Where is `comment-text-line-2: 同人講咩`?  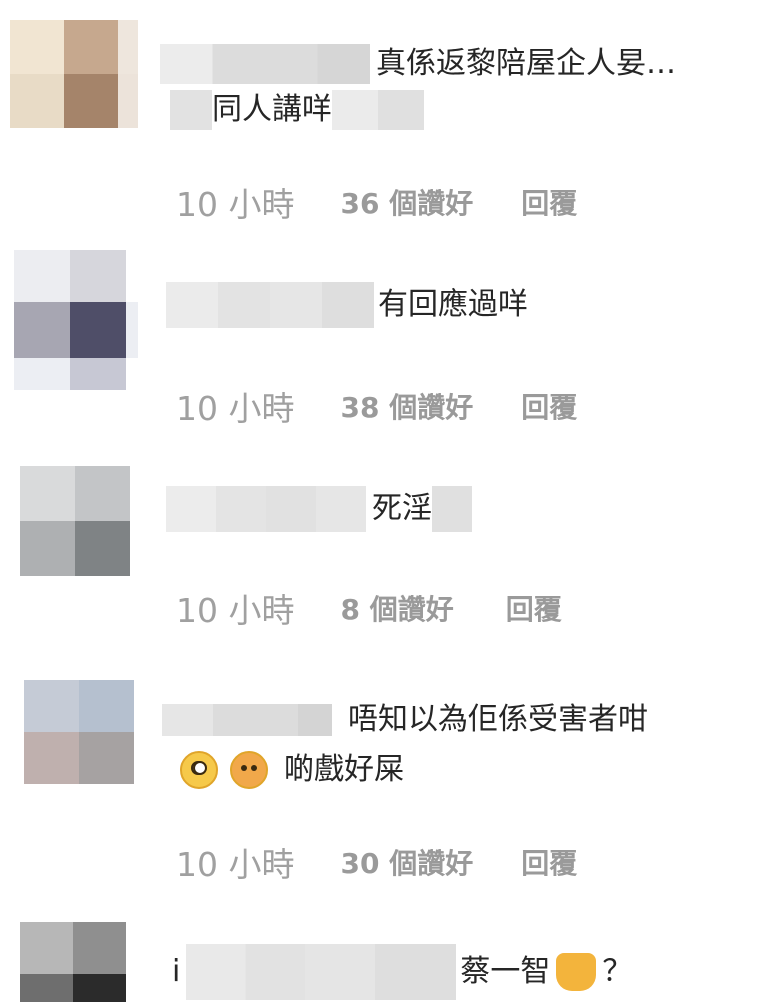
comment-text-line-2: 同人講咩 is located at coordinates (297, 110).